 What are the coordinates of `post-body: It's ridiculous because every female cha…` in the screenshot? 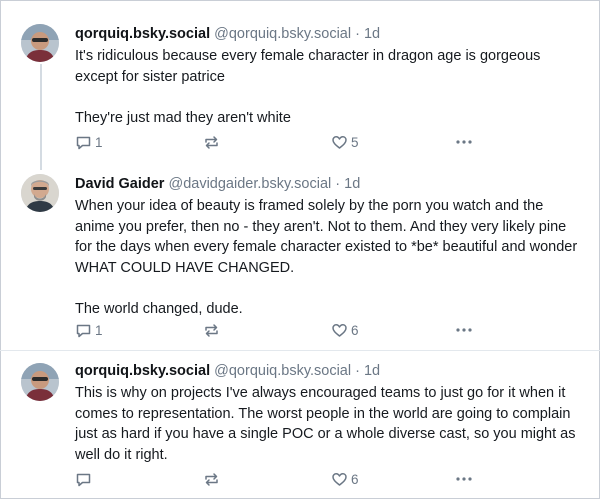 It's located at (330, 87).